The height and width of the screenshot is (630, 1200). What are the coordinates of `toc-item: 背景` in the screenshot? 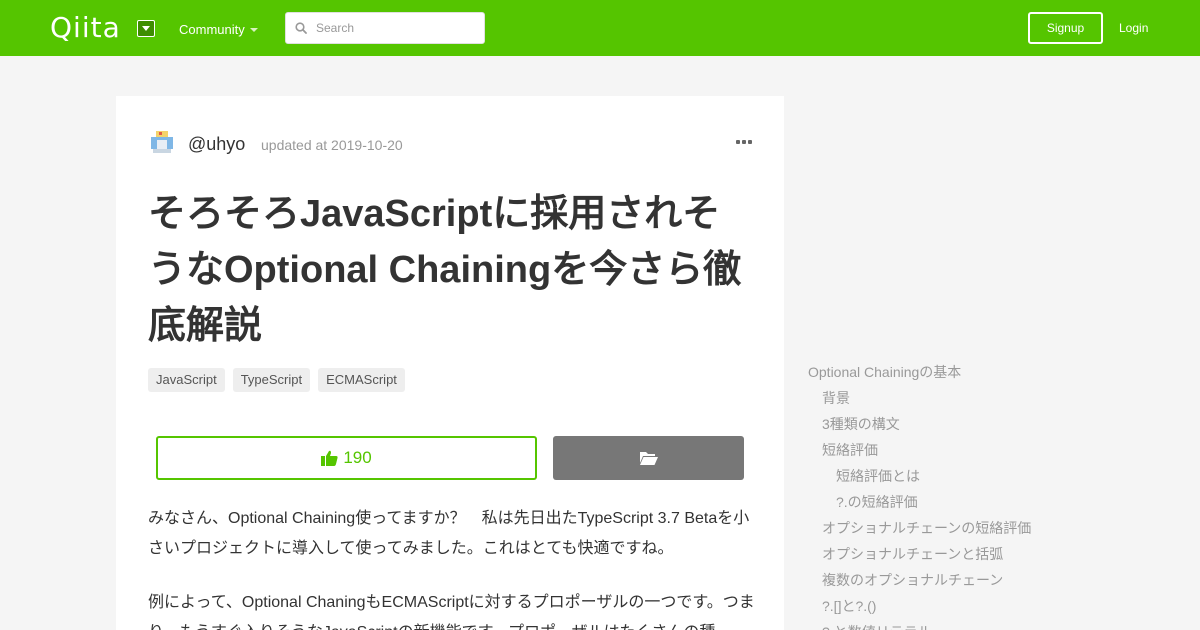 It's located at (836, 398).